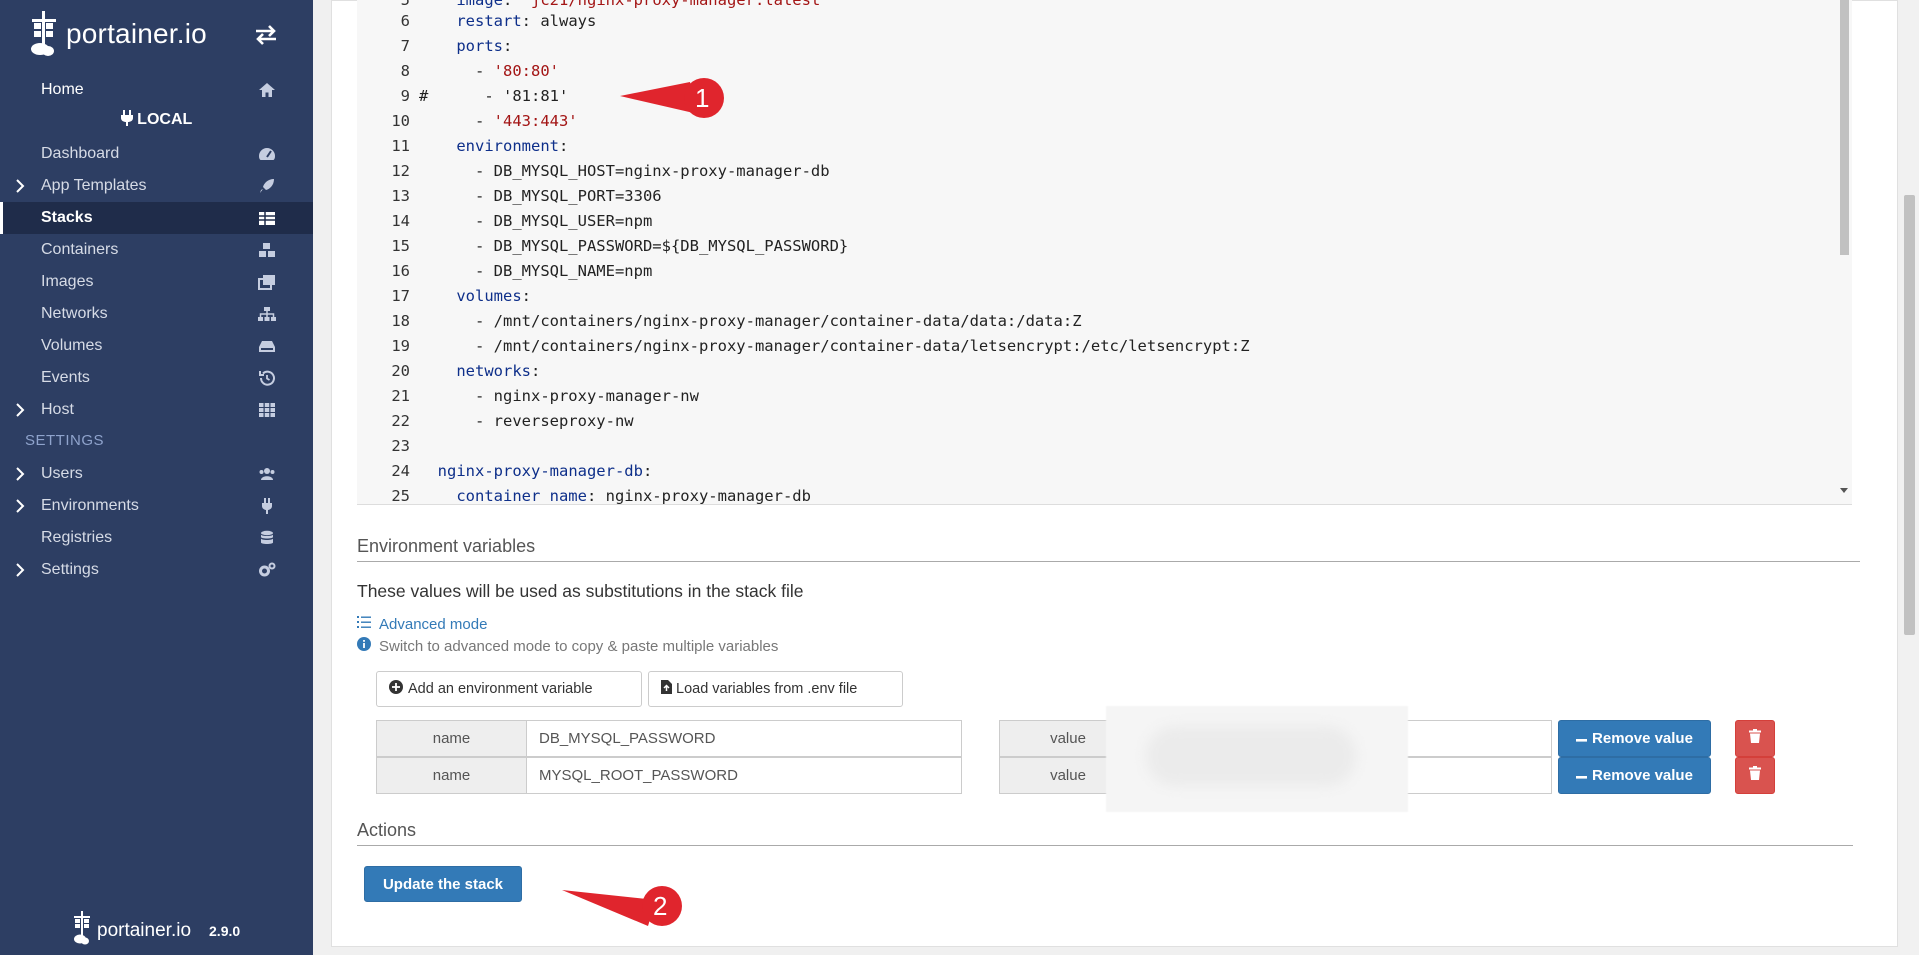 This screenshot has height=955, width=1919. I want to click on table-icon, so click(267, 218).